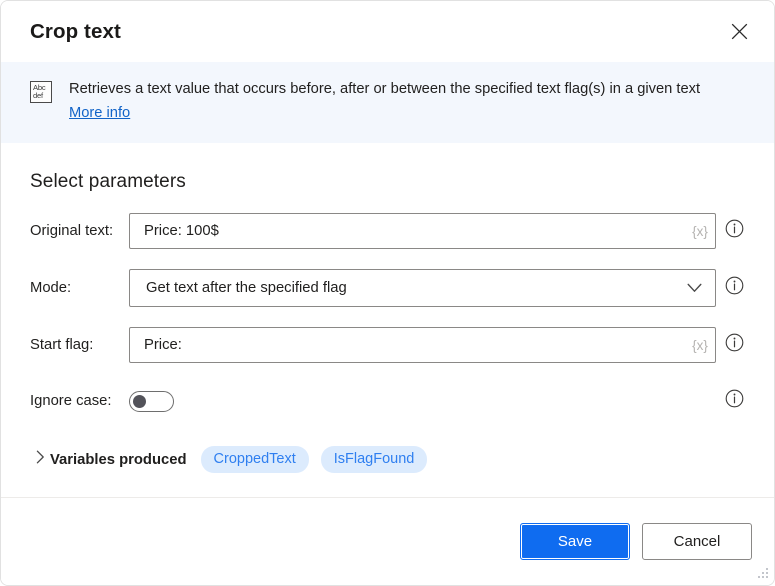  Describe the element at coordinates (181, 231) in the screenshot. I see `original-text-value: Price: 100$` at that location.